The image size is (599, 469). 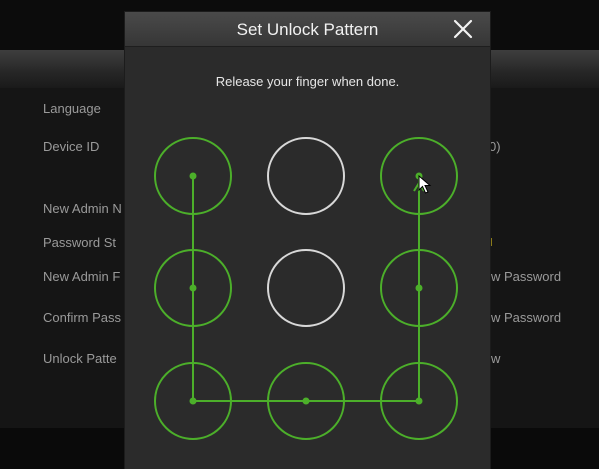 I want to click on draw-pattern-link-fragment: w, so click(x=495, y=358).